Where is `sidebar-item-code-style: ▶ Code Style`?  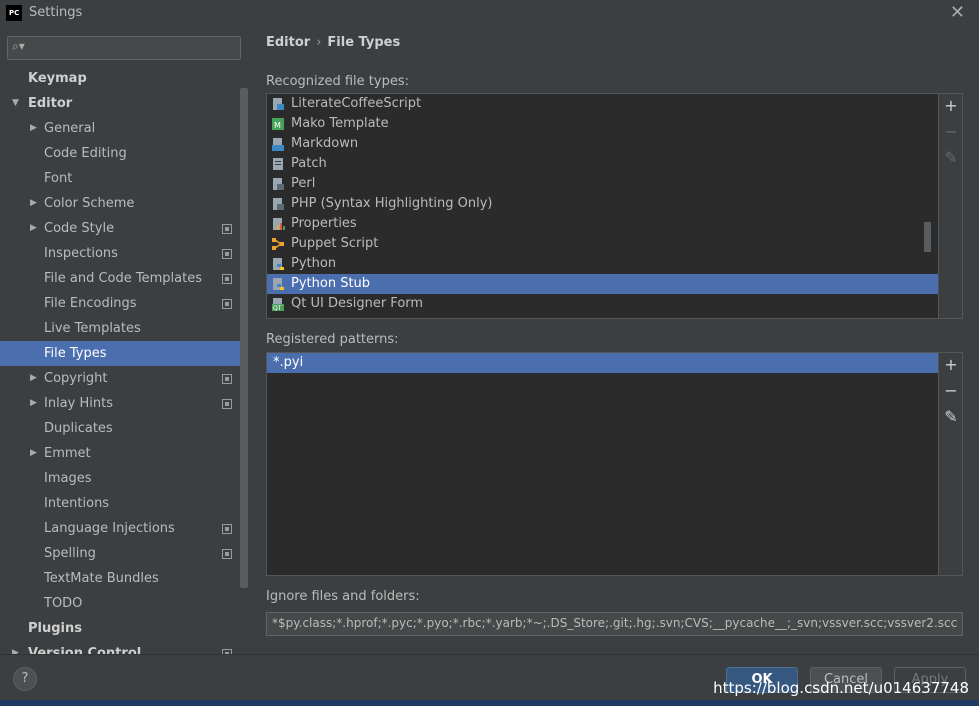 sidebar-item-code-style: ▶ Code Style is located at coordinates (120, 228).